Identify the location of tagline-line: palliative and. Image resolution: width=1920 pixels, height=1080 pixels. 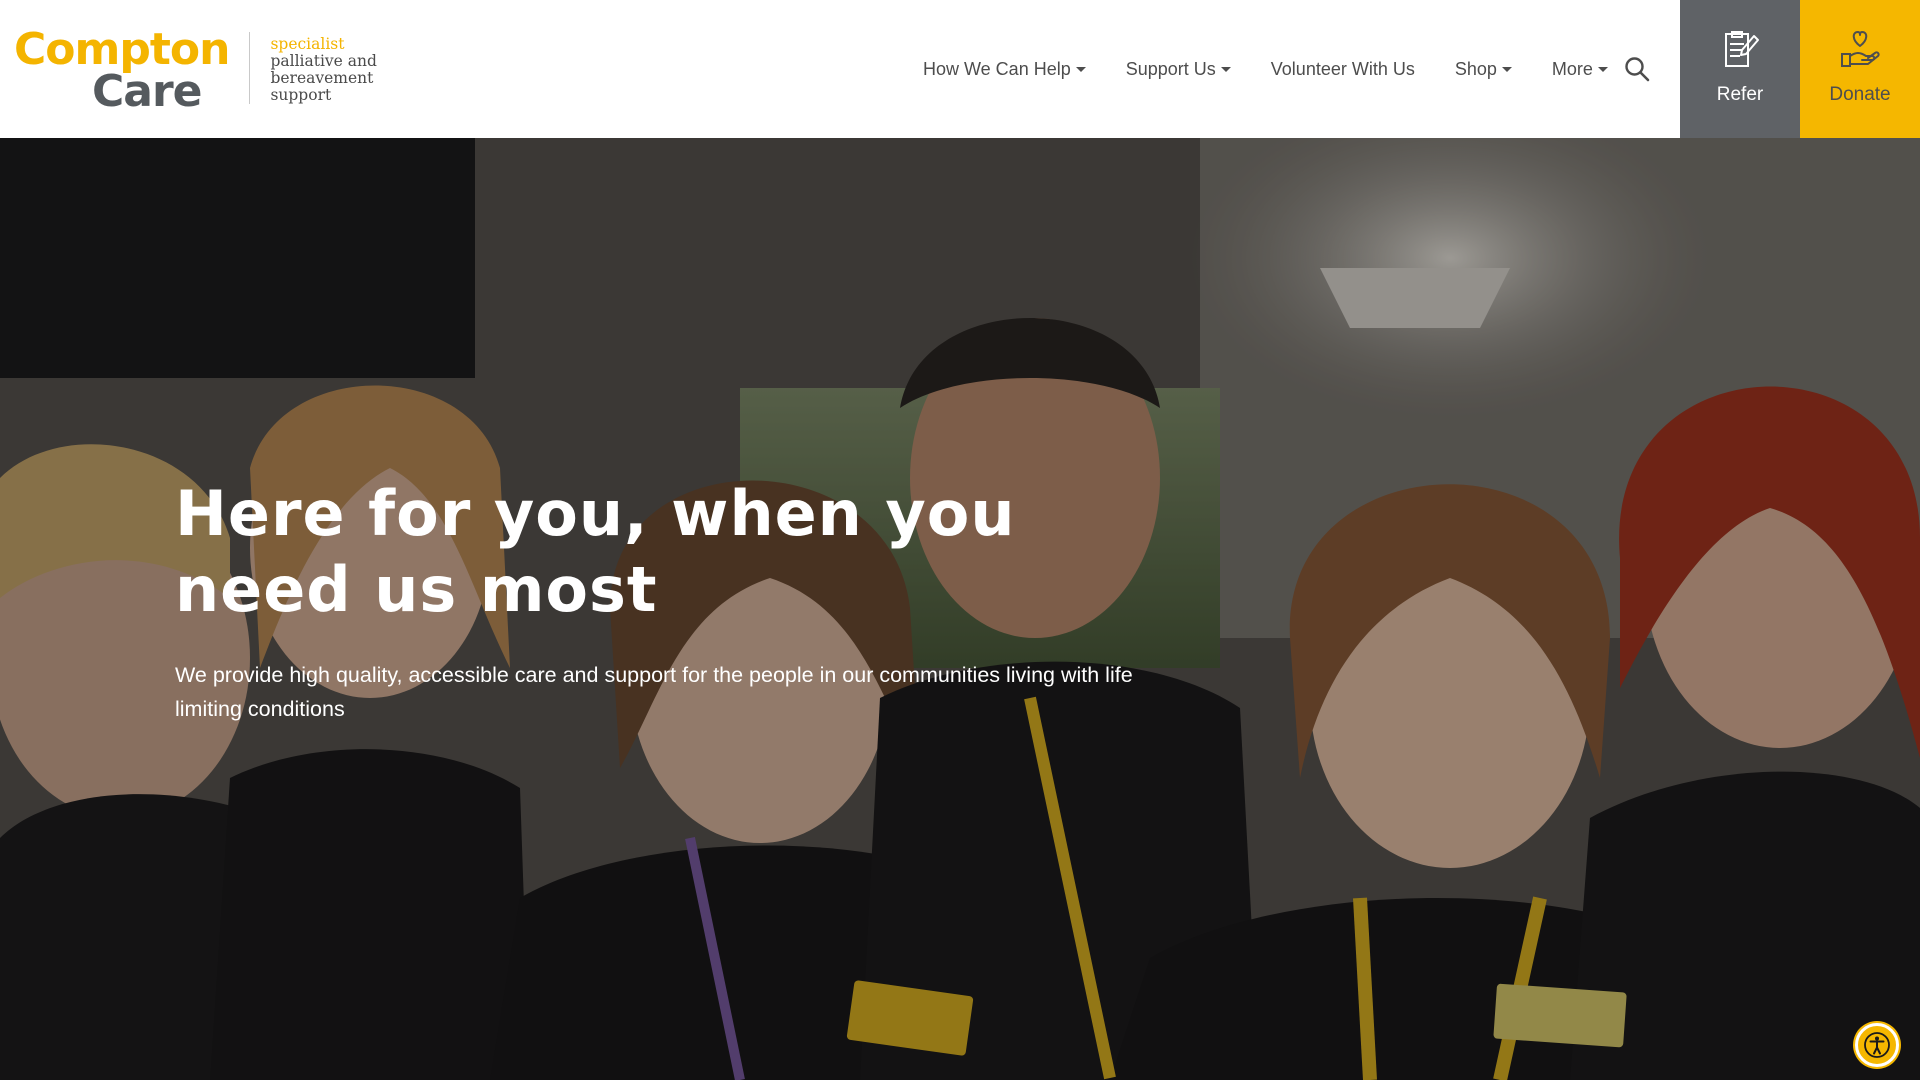
(323, 61).